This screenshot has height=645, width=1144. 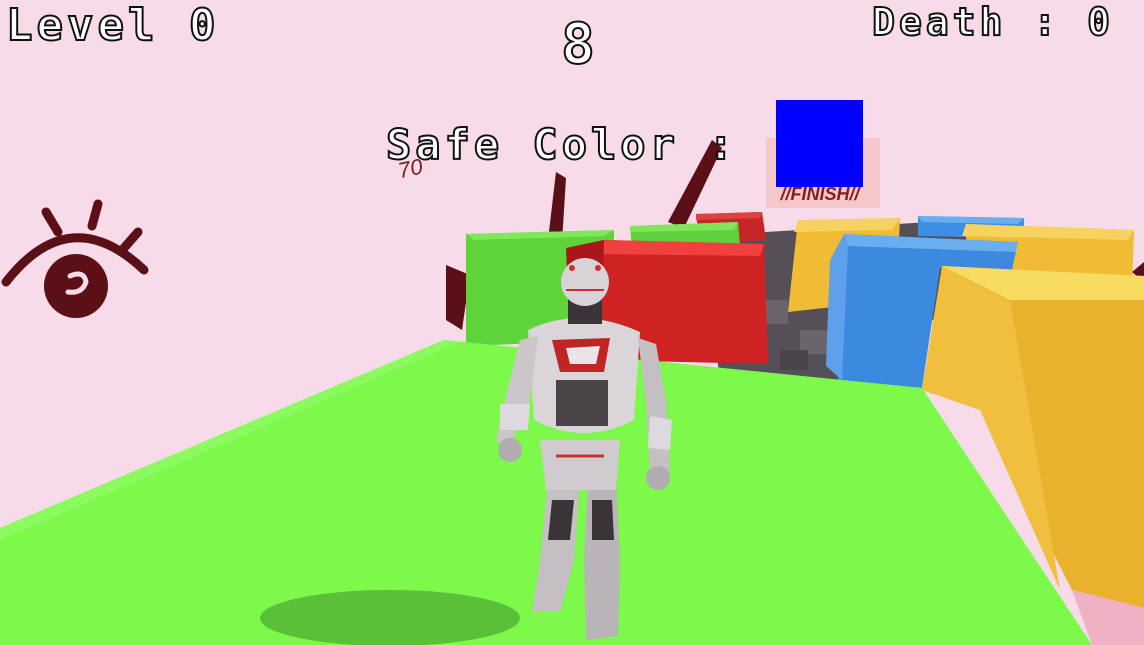 What do you see at coordinates (390, 617) in the screenshot?
I see `player-shadow` at bounding box center [390, 617].